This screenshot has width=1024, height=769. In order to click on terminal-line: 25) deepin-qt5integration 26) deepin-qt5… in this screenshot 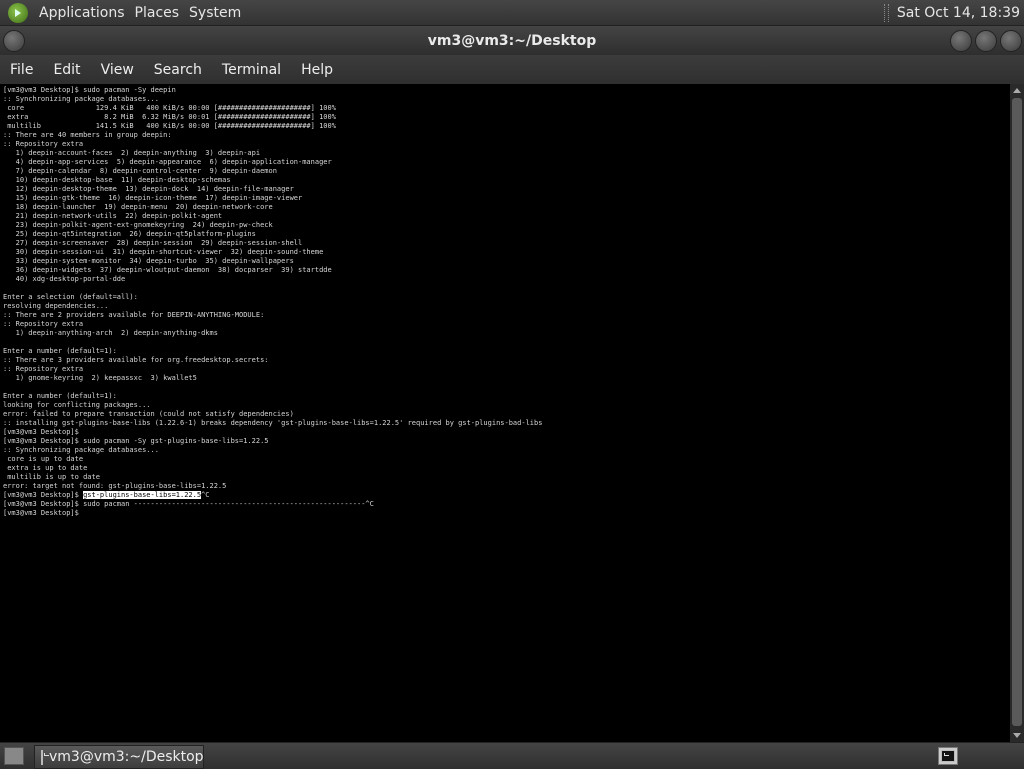, I will do `click(129, 234)`.